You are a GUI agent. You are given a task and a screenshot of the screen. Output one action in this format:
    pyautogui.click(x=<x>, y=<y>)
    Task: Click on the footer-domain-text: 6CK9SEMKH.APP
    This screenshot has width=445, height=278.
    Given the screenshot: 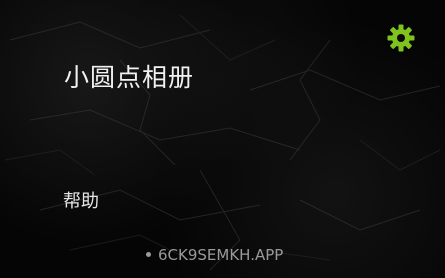 What is the action you would take?
    pyautogui.click(x=221, y=255)
    